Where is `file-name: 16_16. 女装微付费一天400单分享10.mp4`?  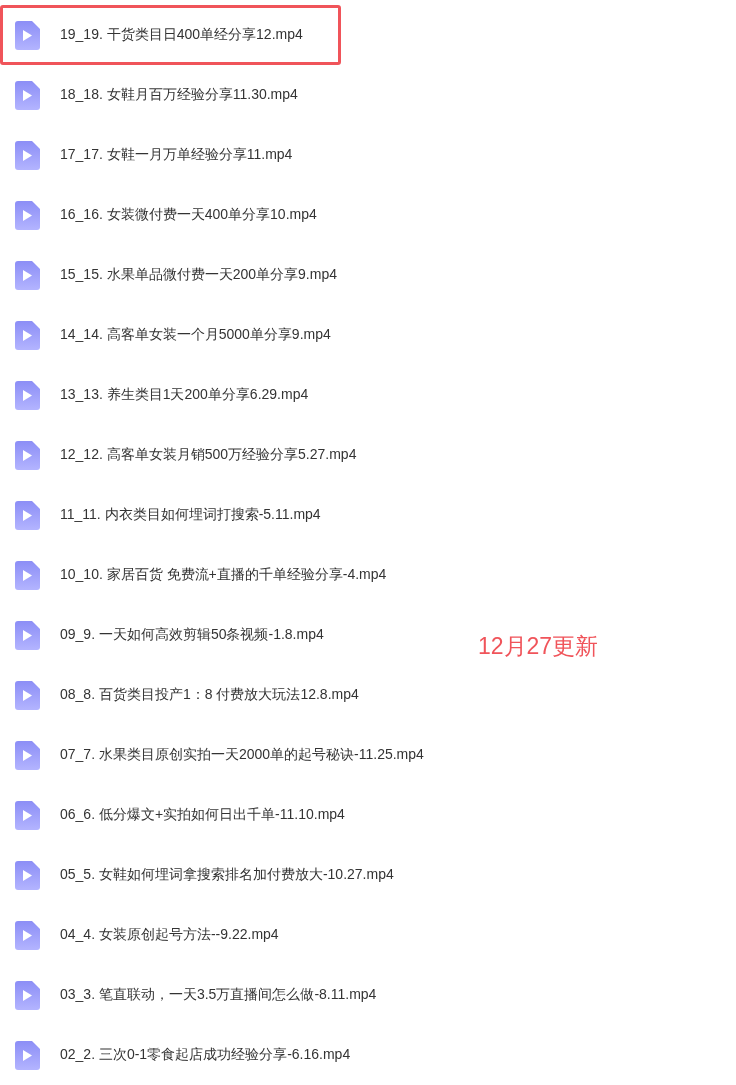
file-name: 16_16. 女装微付费一天400单分享10.mp4 is located at coordinates (188, 215).